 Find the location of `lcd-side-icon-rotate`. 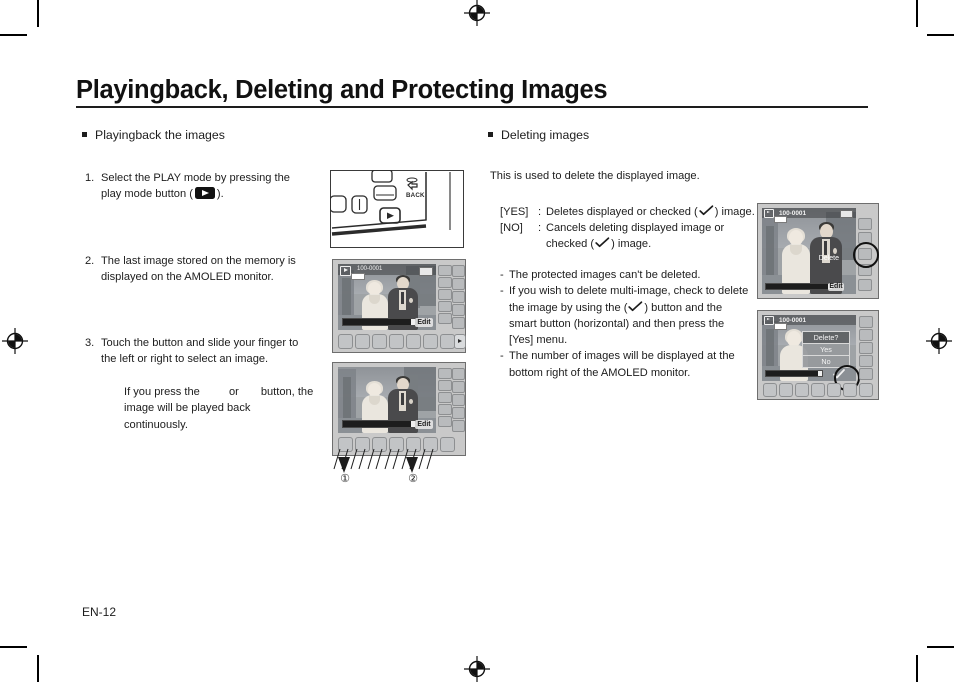

lcd-side-icon-rotate is located at coordinates (445, 306).